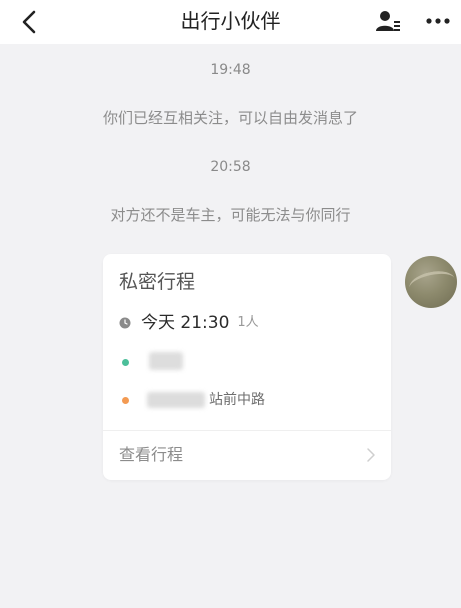  Describe the element at coordinates (247, 430) in the screenshot. I see `card-divider` at that location.